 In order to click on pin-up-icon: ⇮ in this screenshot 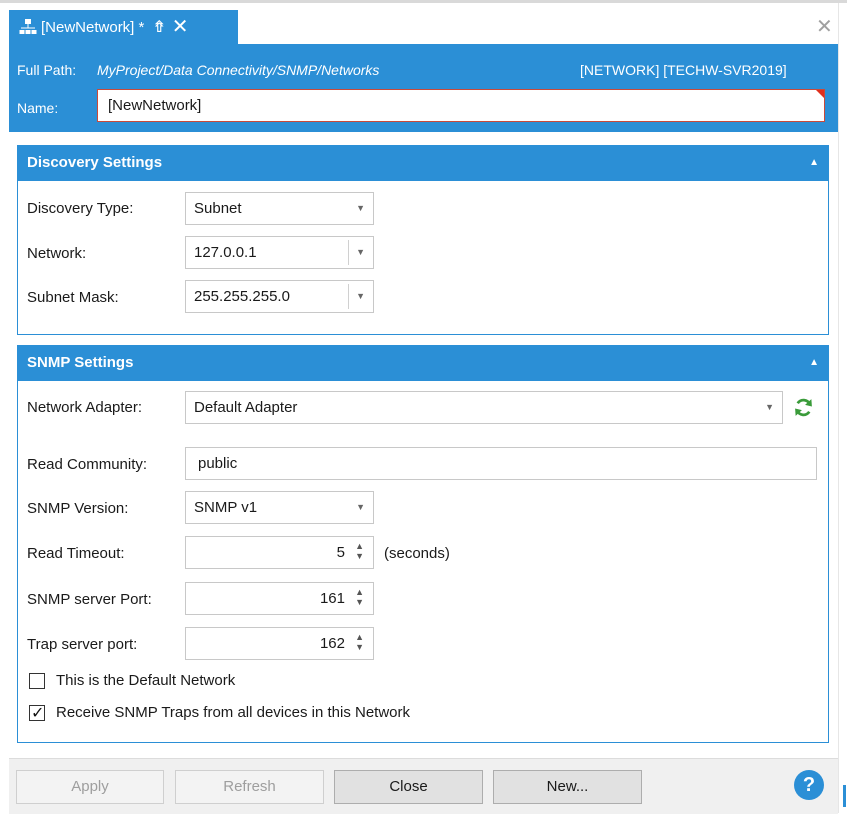, I will do `click(158, 27)`.